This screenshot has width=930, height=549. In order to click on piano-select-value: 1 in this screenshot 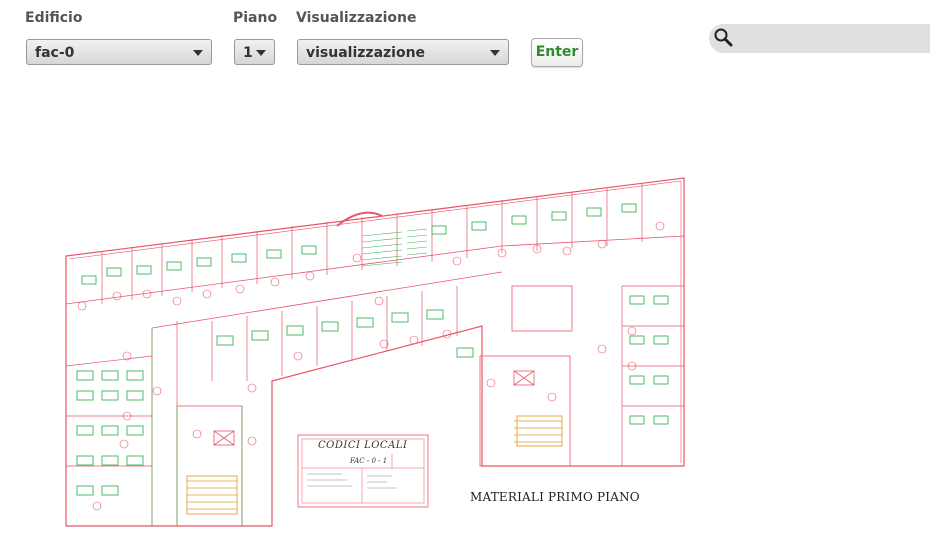, I will do `click(248, 53)`.